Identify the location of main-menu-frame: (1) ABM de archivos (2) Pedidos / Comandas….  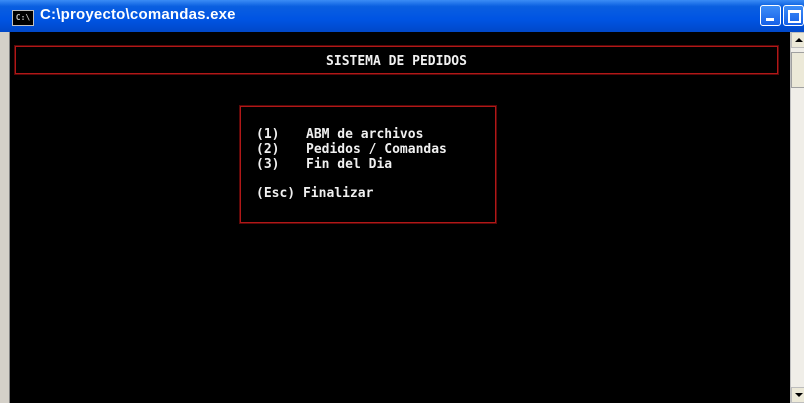
(368, 164).